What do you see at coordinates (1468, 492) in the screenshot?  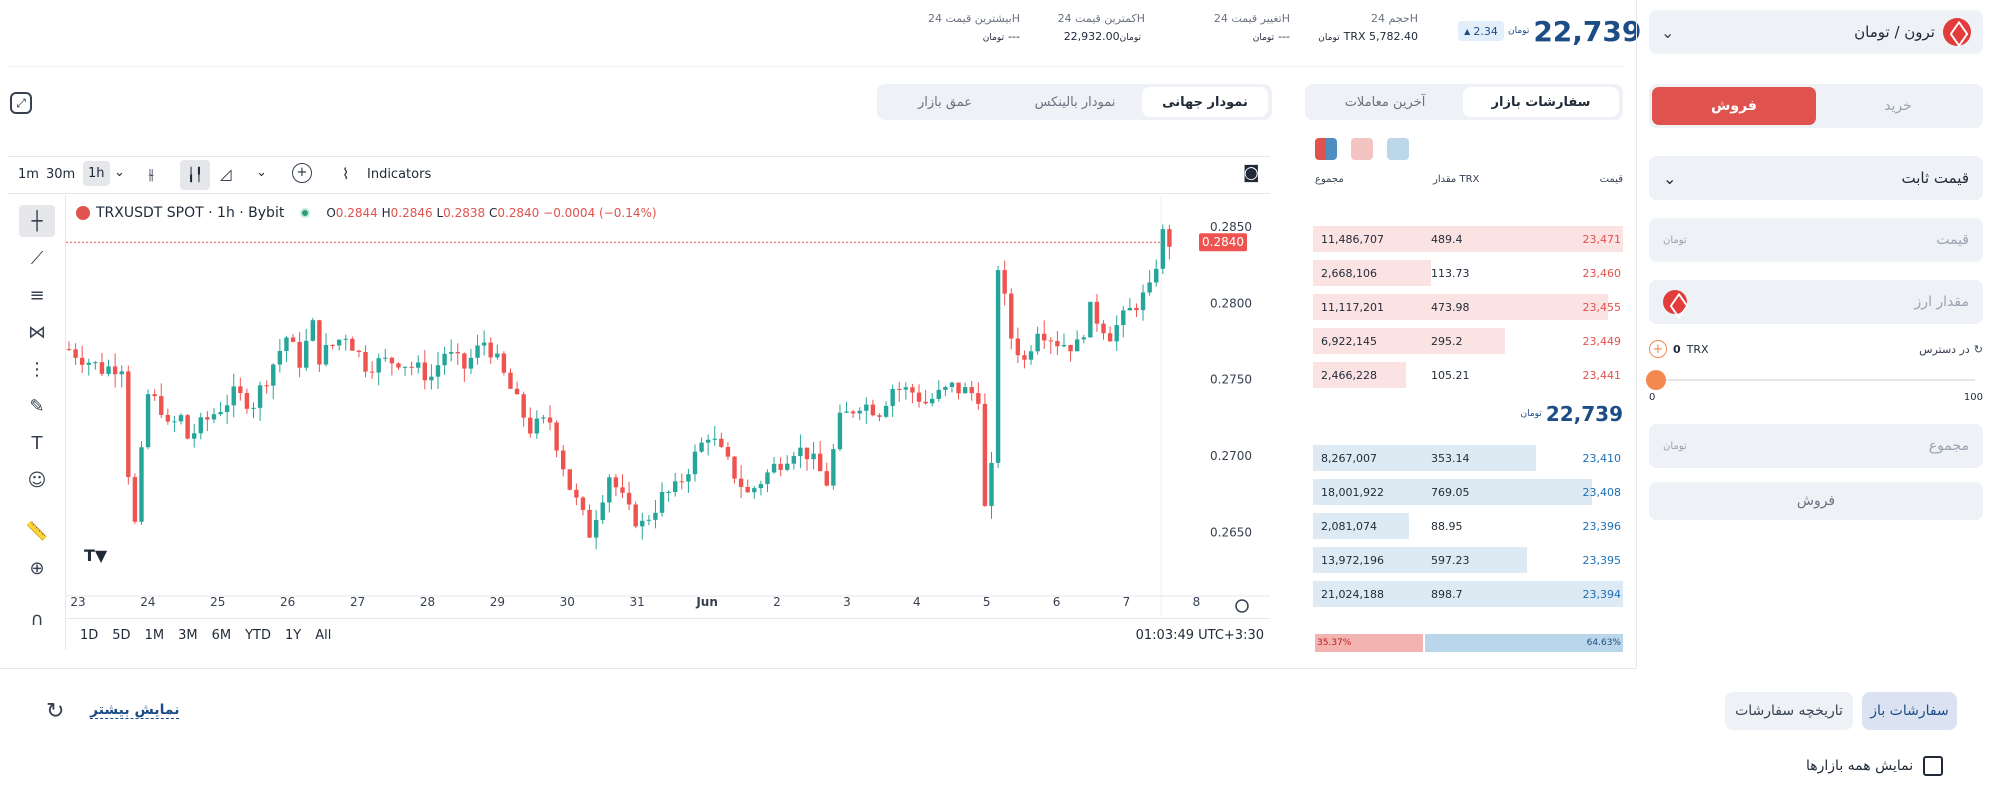 I see `orderbook-row: 18,001,922 769.05 23,408` at bounding box center [1468, 492].